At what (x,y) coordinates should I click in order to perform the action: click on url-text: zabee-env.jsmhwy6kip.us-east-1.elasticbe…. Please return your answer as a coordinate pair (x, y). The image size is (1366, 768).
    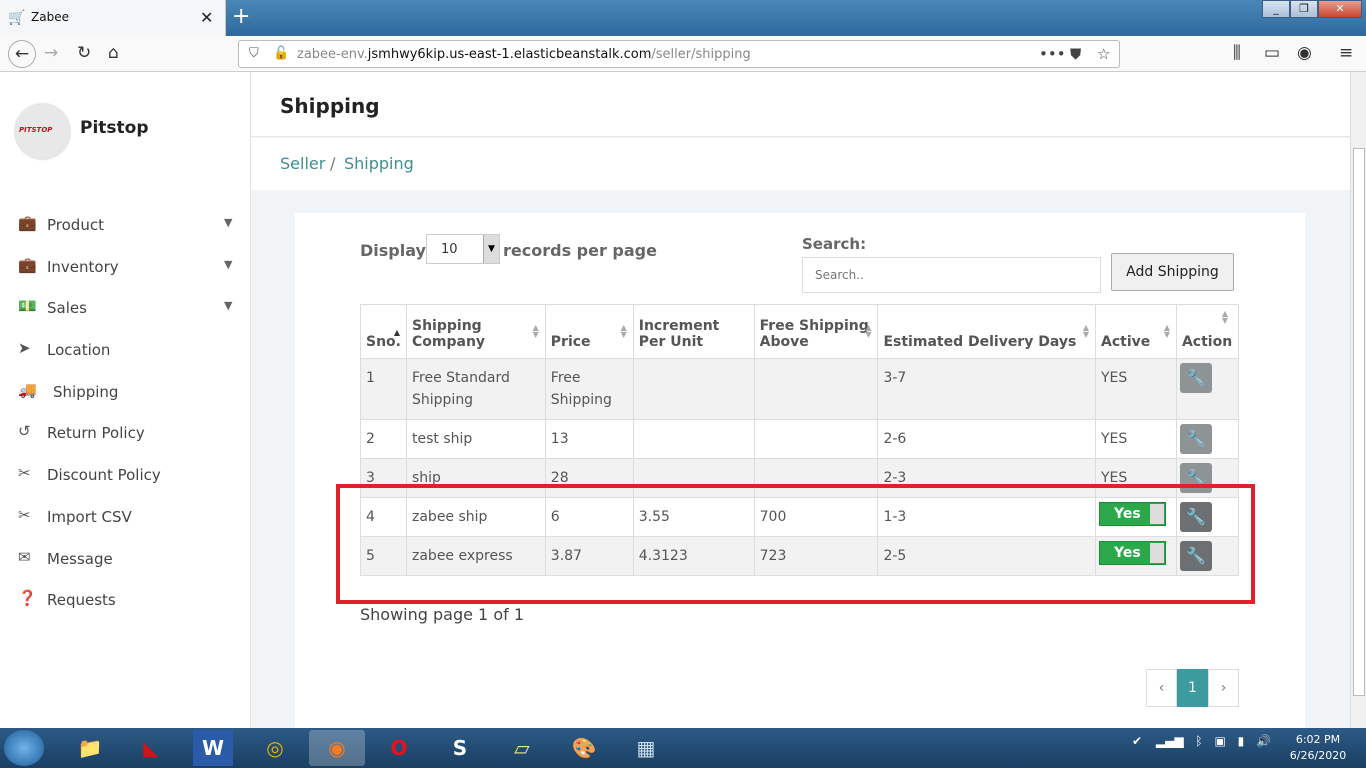
    Looking at the image, I should click on (524, 54).